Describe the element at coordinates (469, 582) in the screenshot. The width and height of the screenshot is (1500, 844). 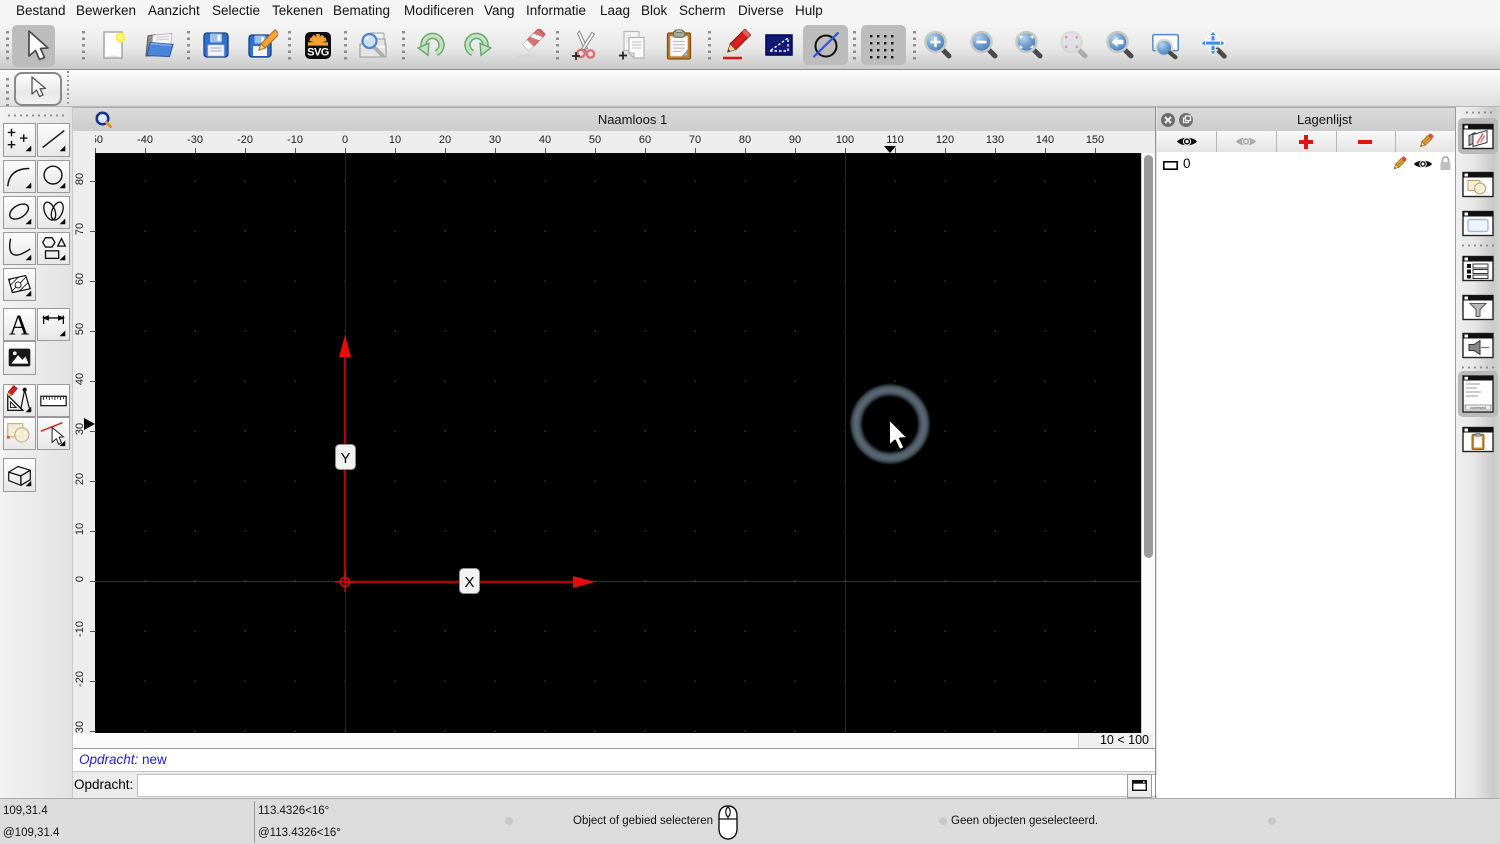
I see `svg-text: X` at that location.